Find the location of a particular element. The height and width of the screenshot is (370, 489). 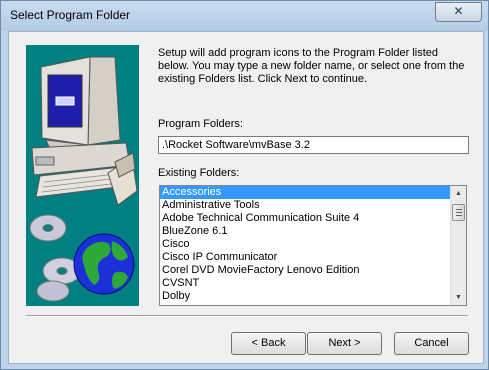

folder-list-item: CVSNT is located at coordinates (313, 283).